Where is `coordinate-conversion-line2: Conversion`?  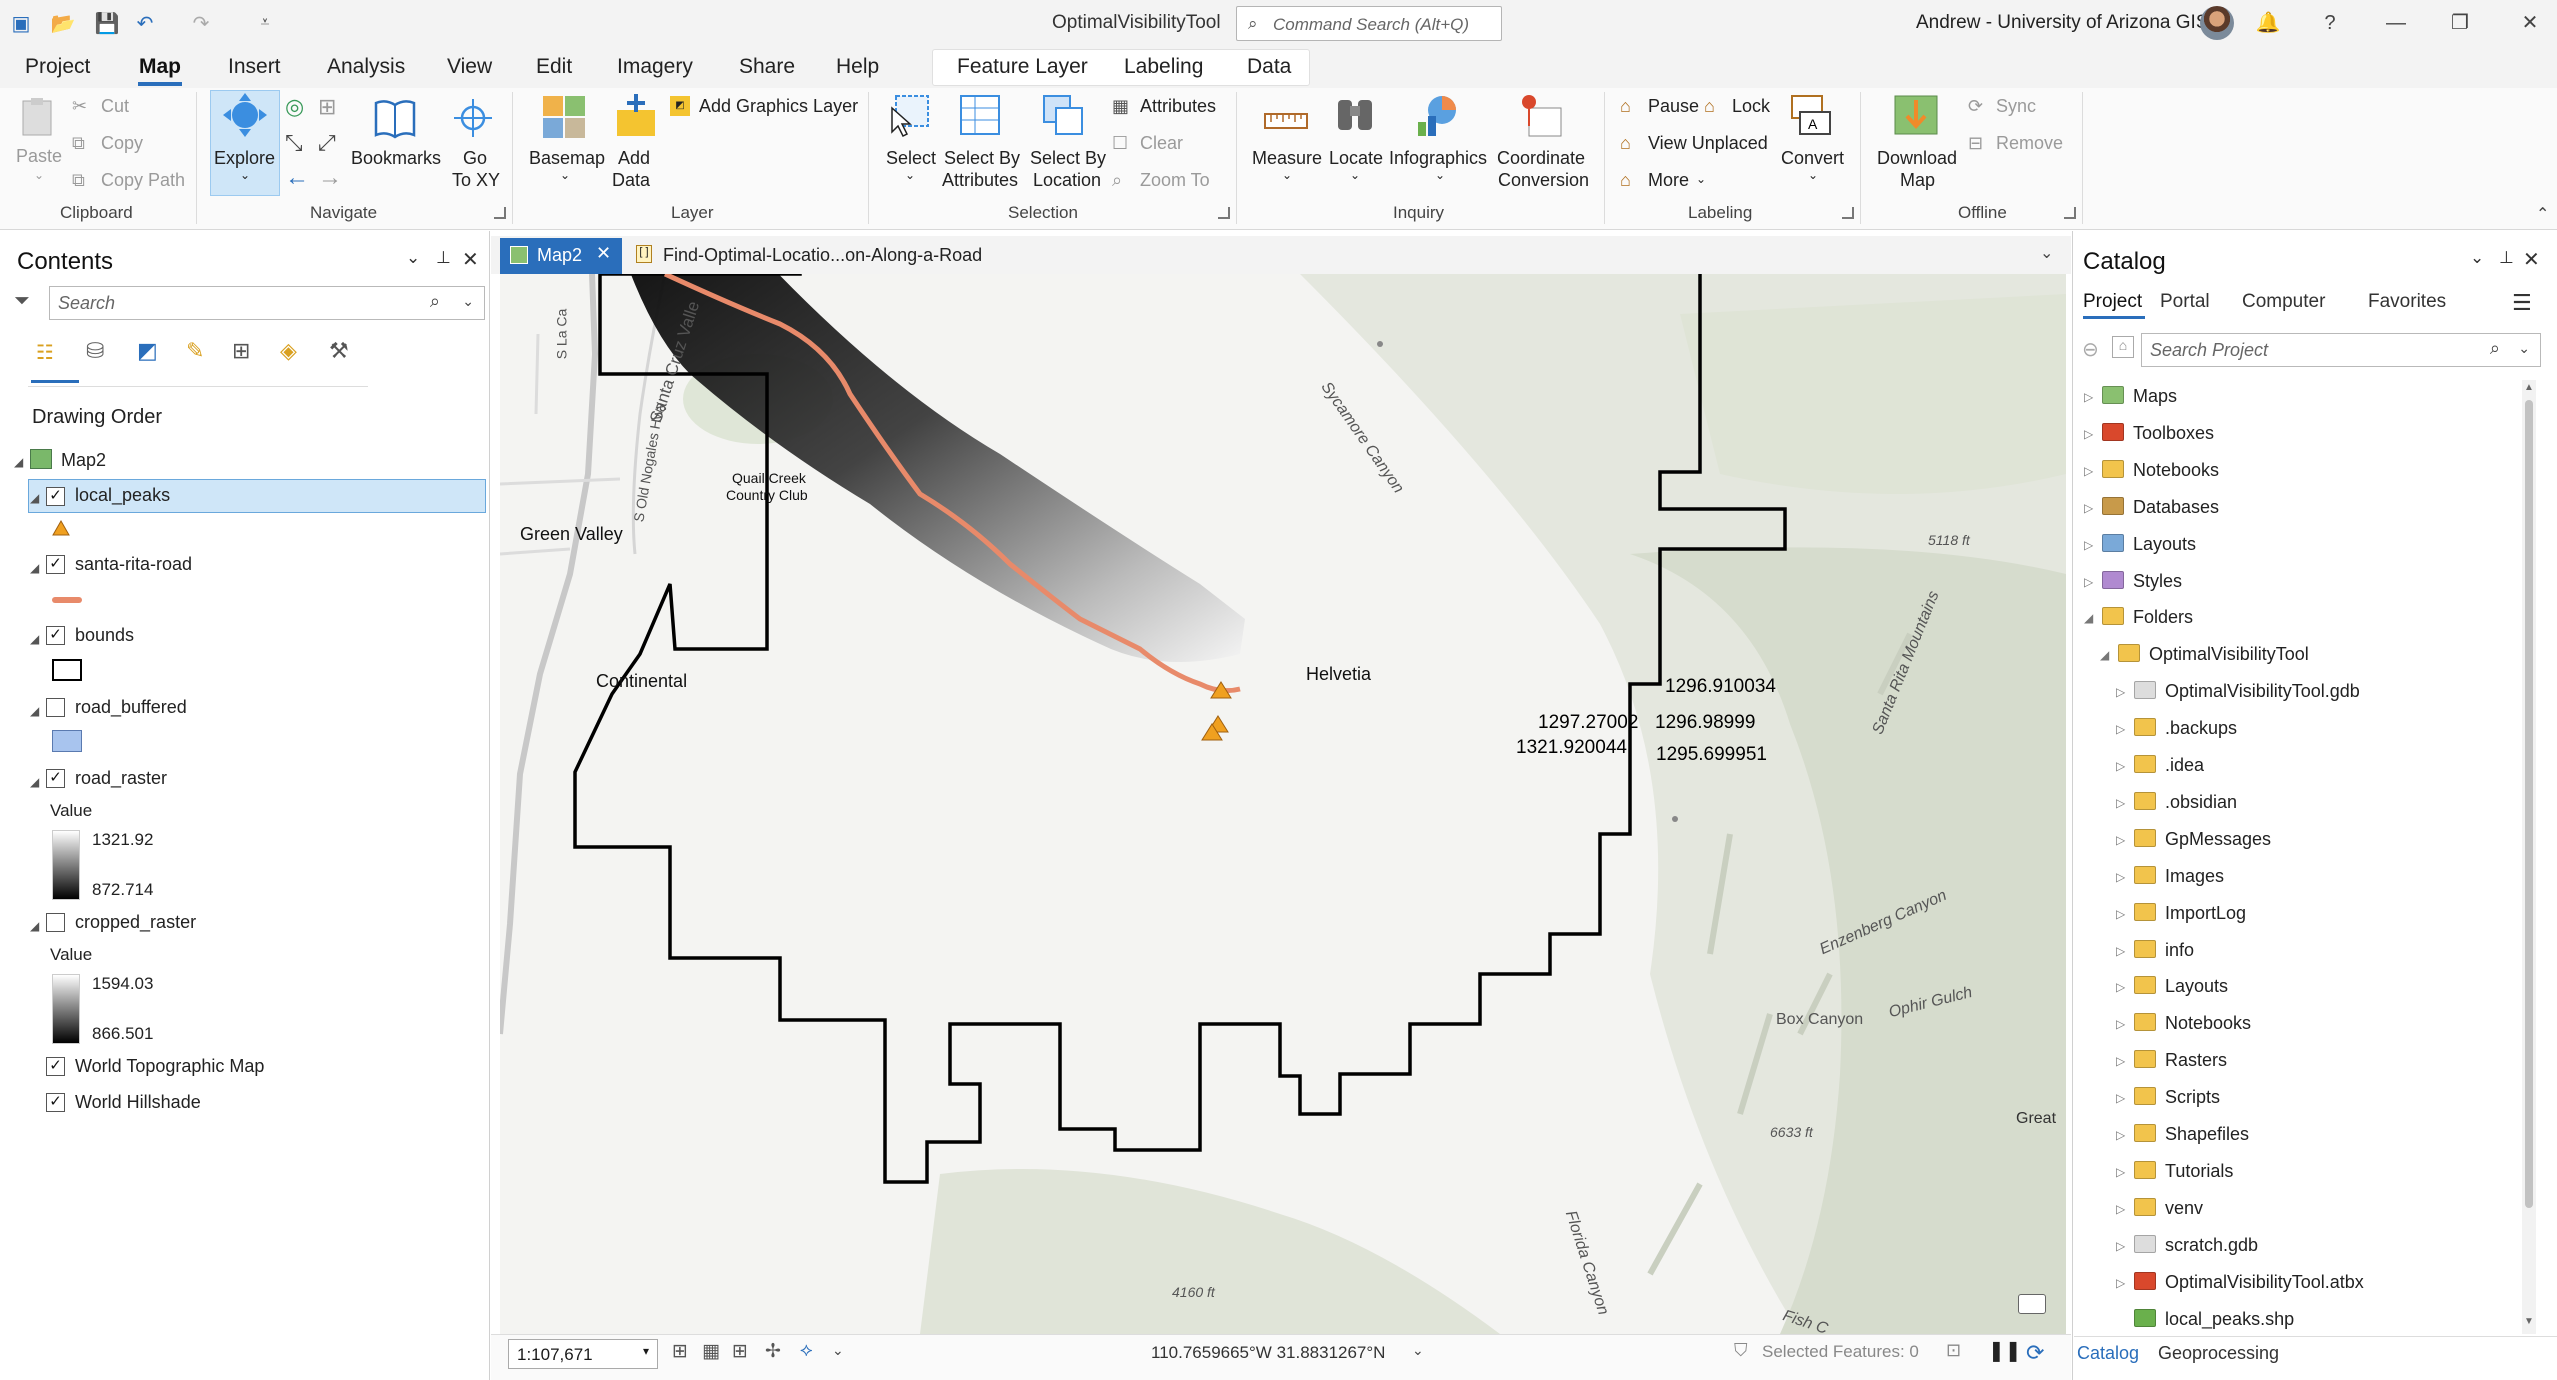 coordinate-conversion-line2: Conversion is located at coordinates (1543, 180).